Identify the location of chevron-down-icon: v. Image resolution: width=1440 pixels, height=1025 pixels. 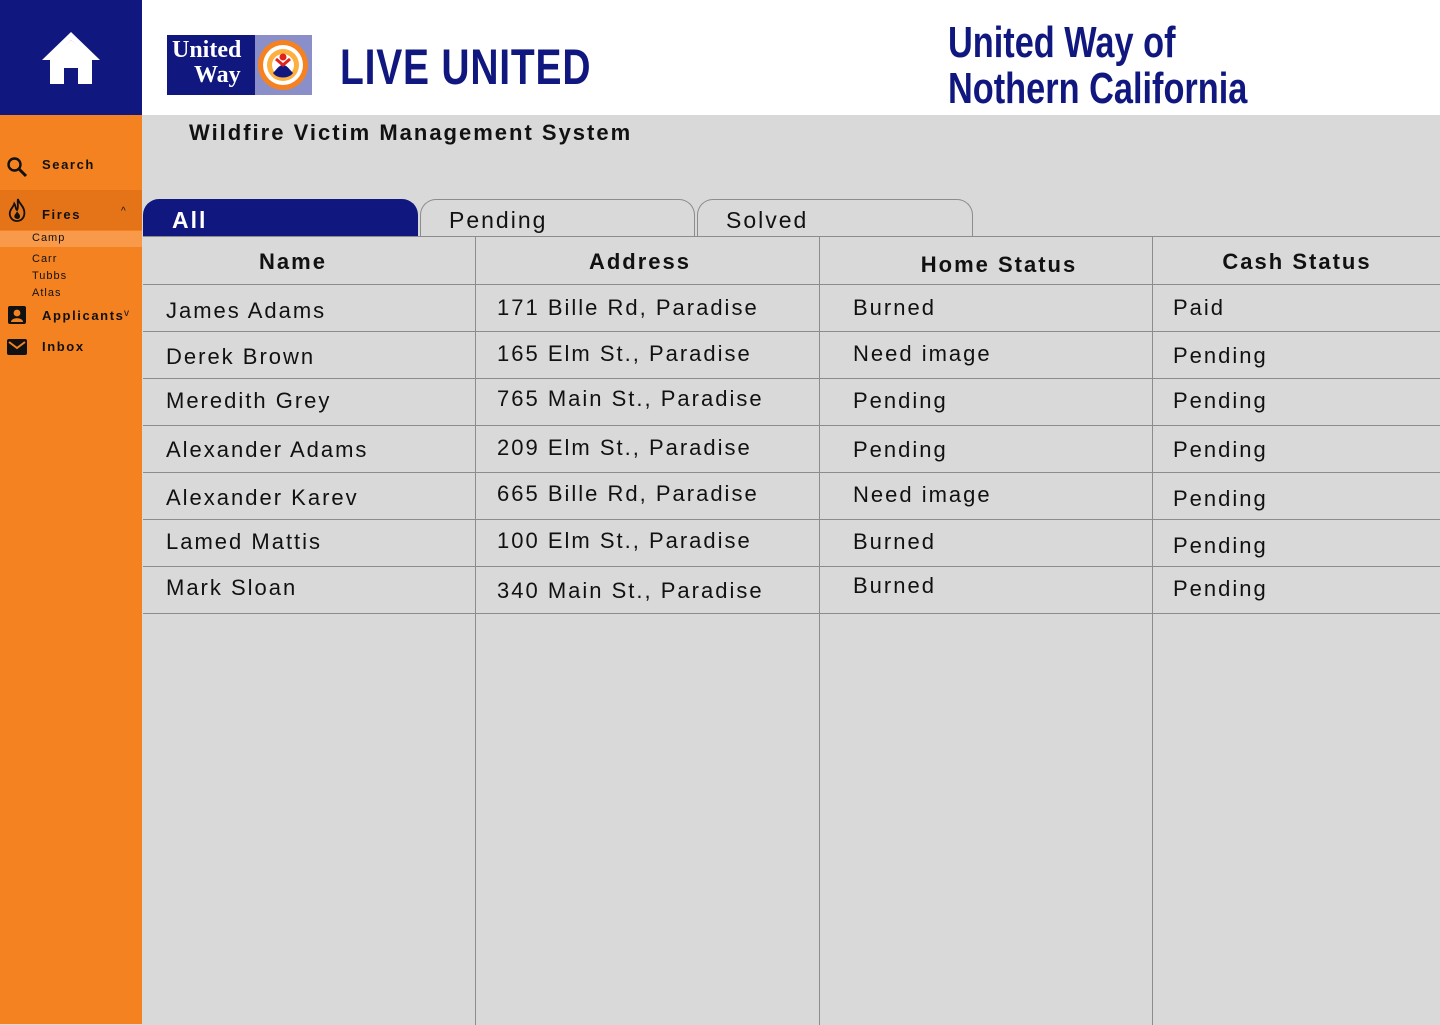
(126, 313).